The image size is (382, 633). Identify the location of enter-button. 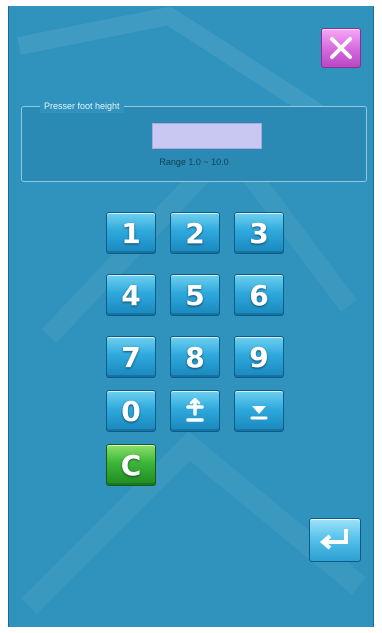
(335, 540).